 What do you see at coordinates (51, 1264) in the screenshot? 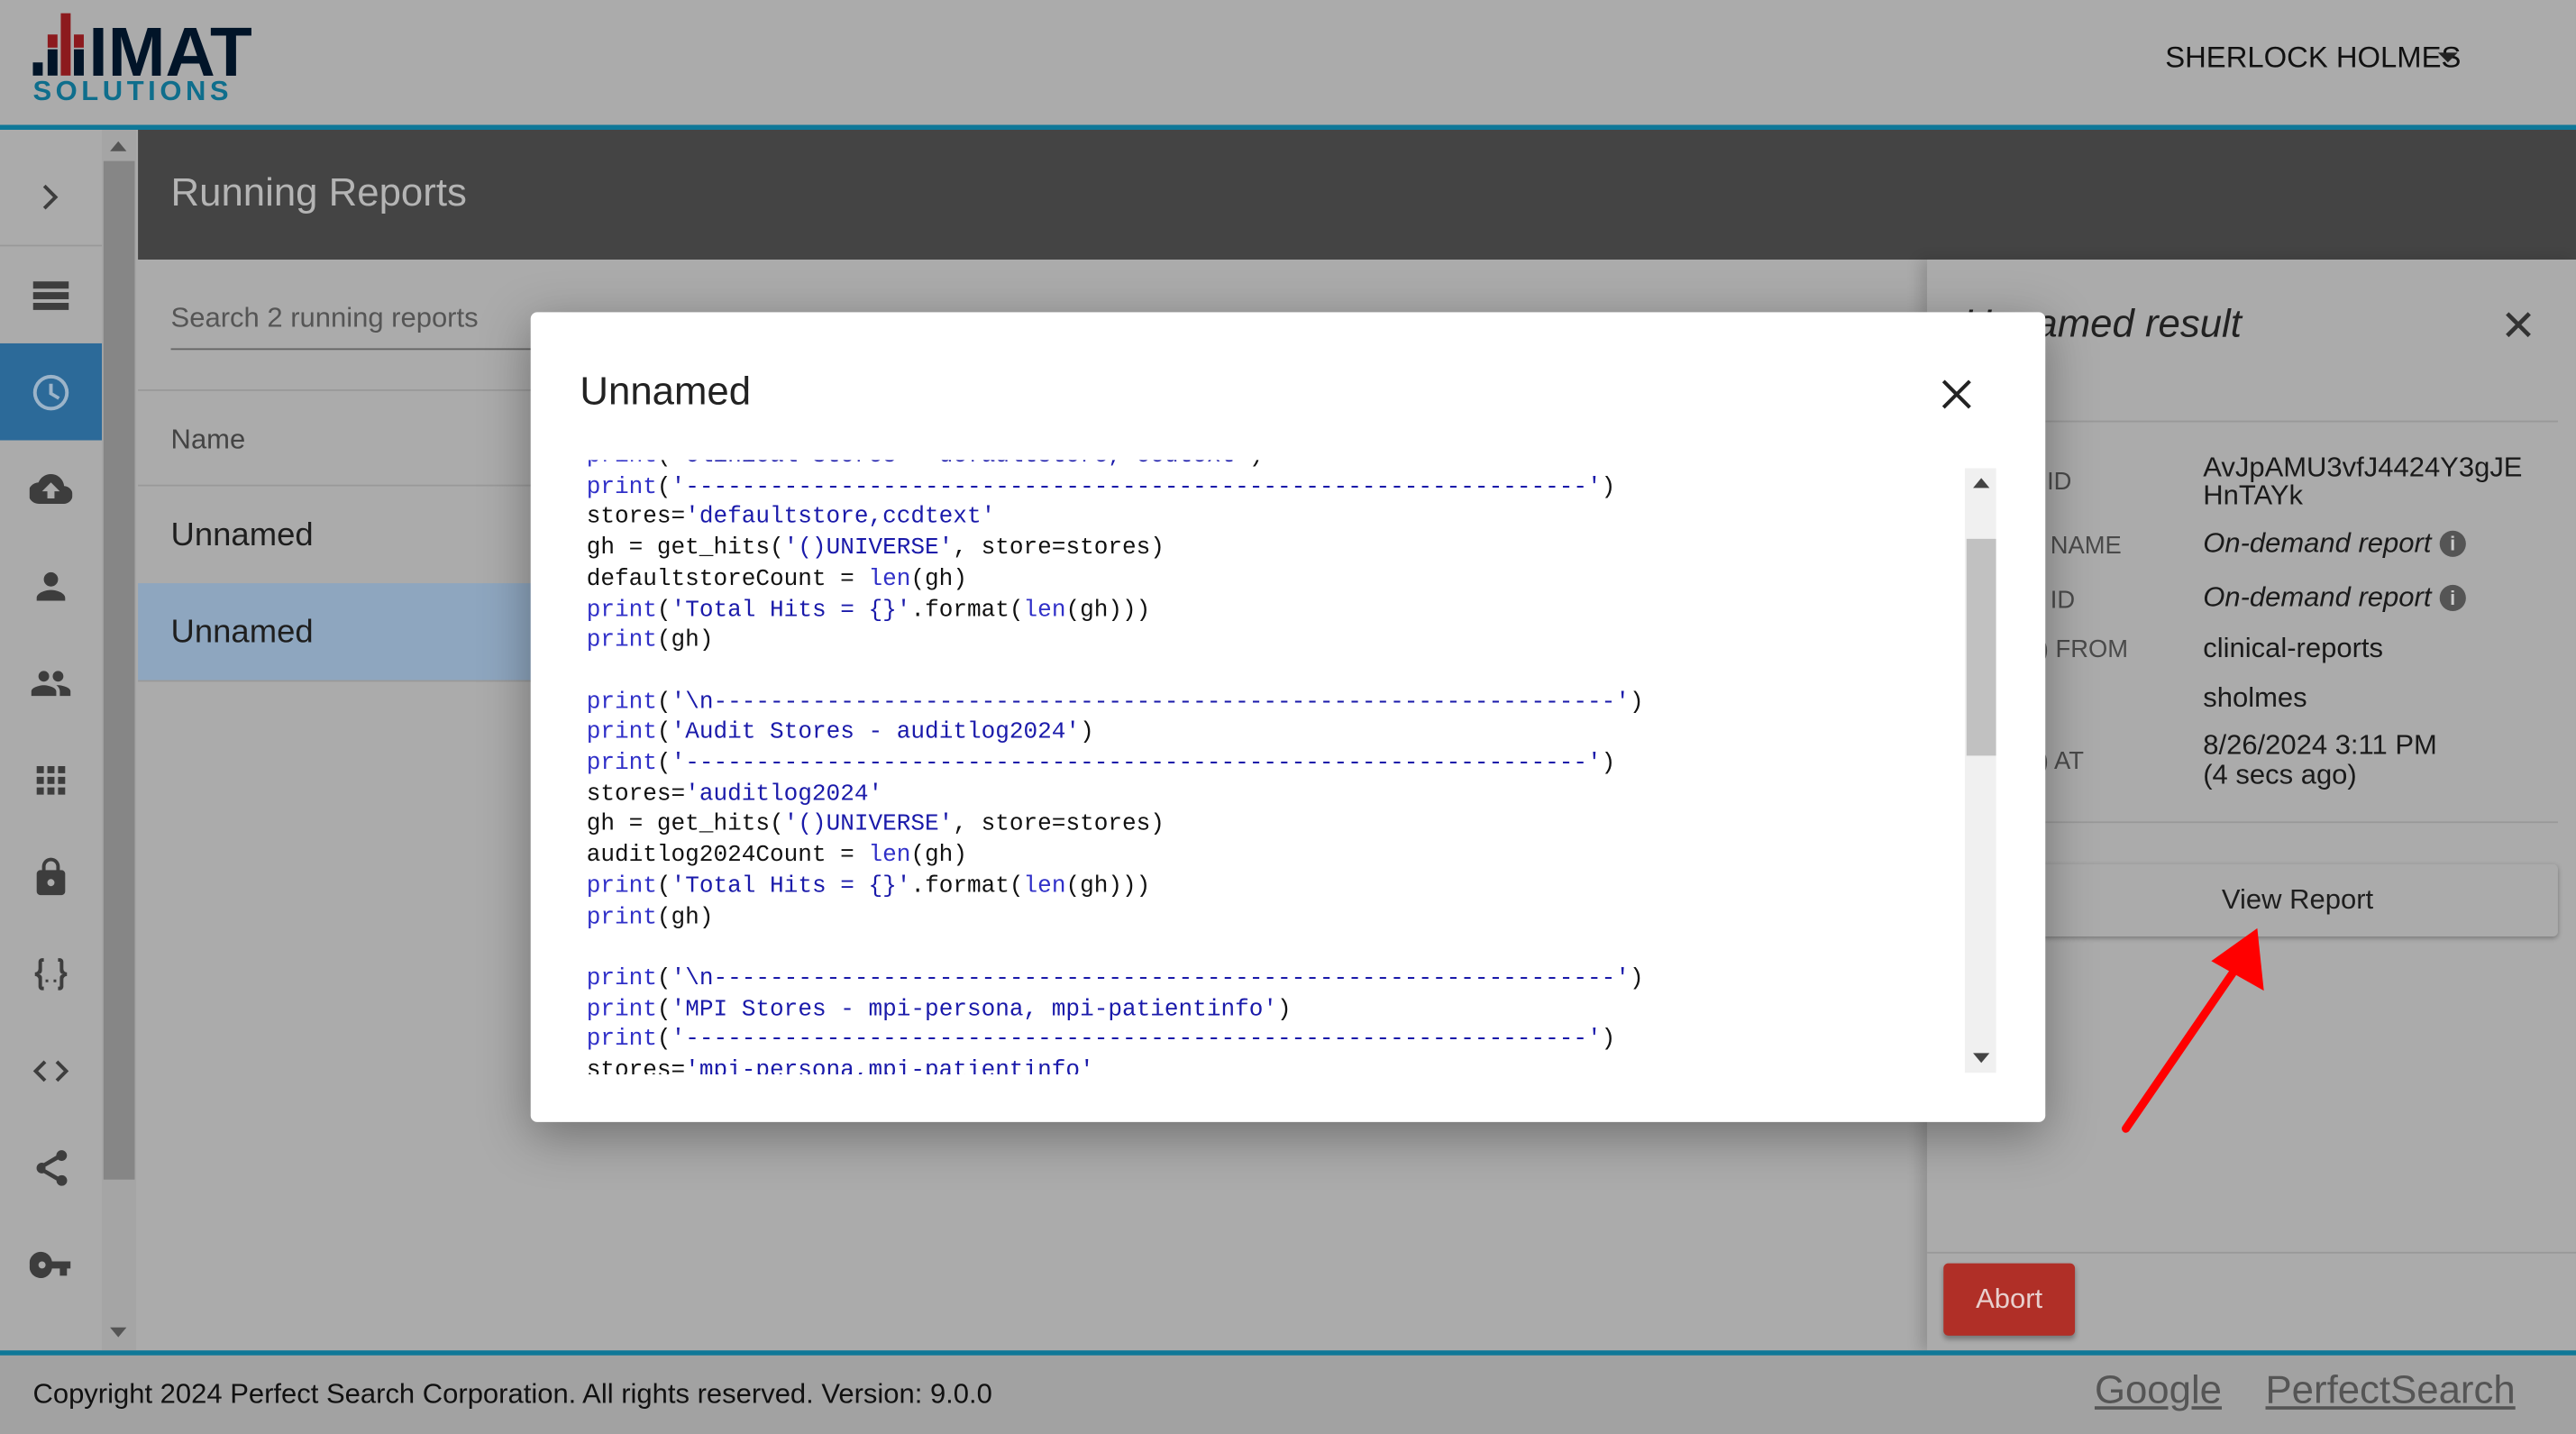
I see `sidebar-item-keys` at bounding box center [51, 1264].